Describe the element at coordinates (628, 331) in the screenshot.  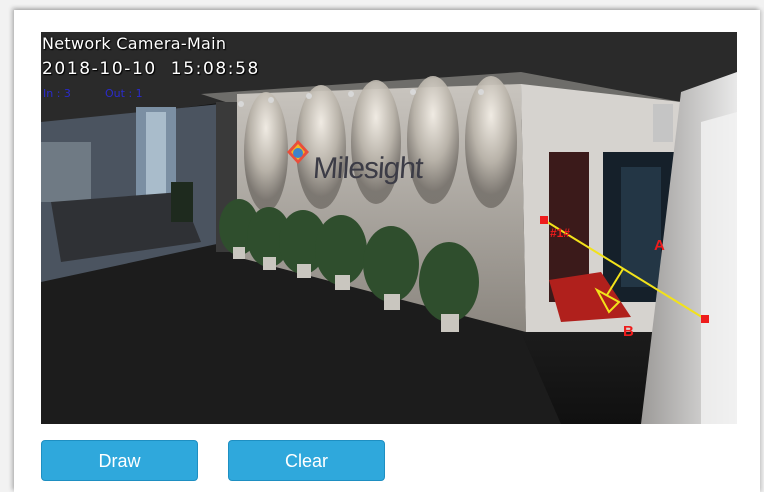
I see `side-b-label: B` at that location.